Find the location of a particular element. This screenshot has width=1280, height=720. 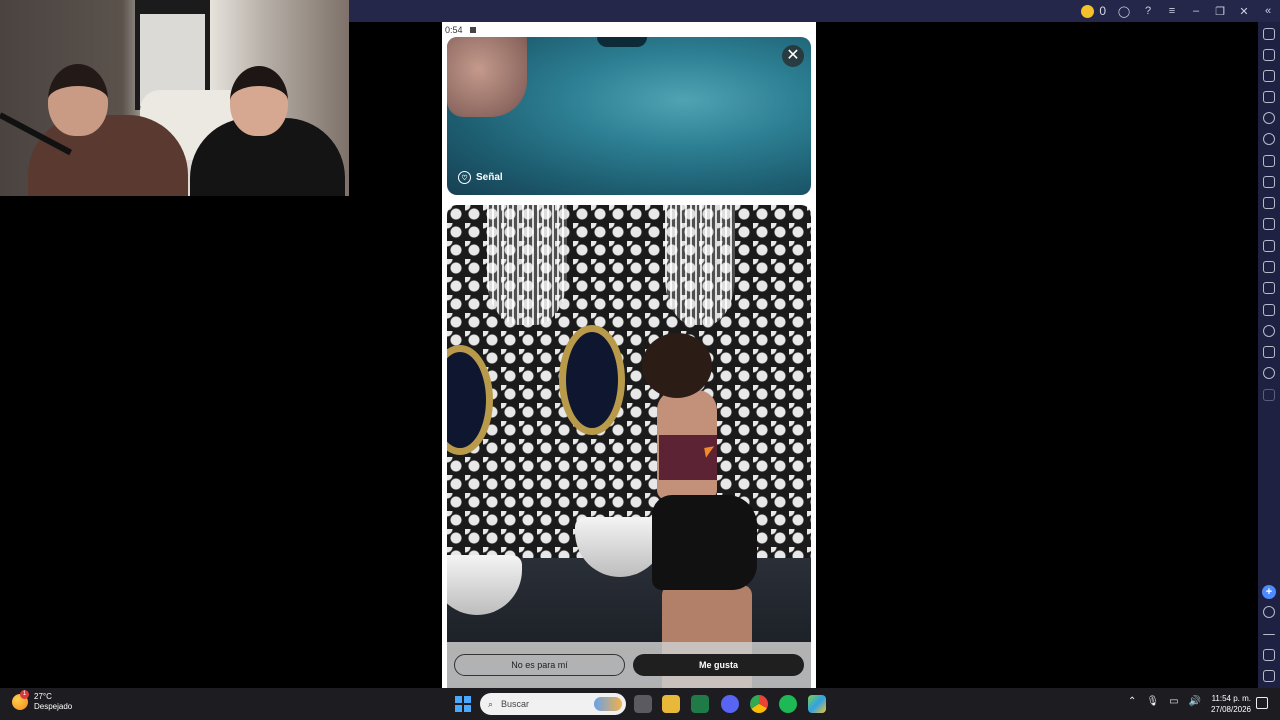

photo-person-hair is located at coordinates (677, 365).